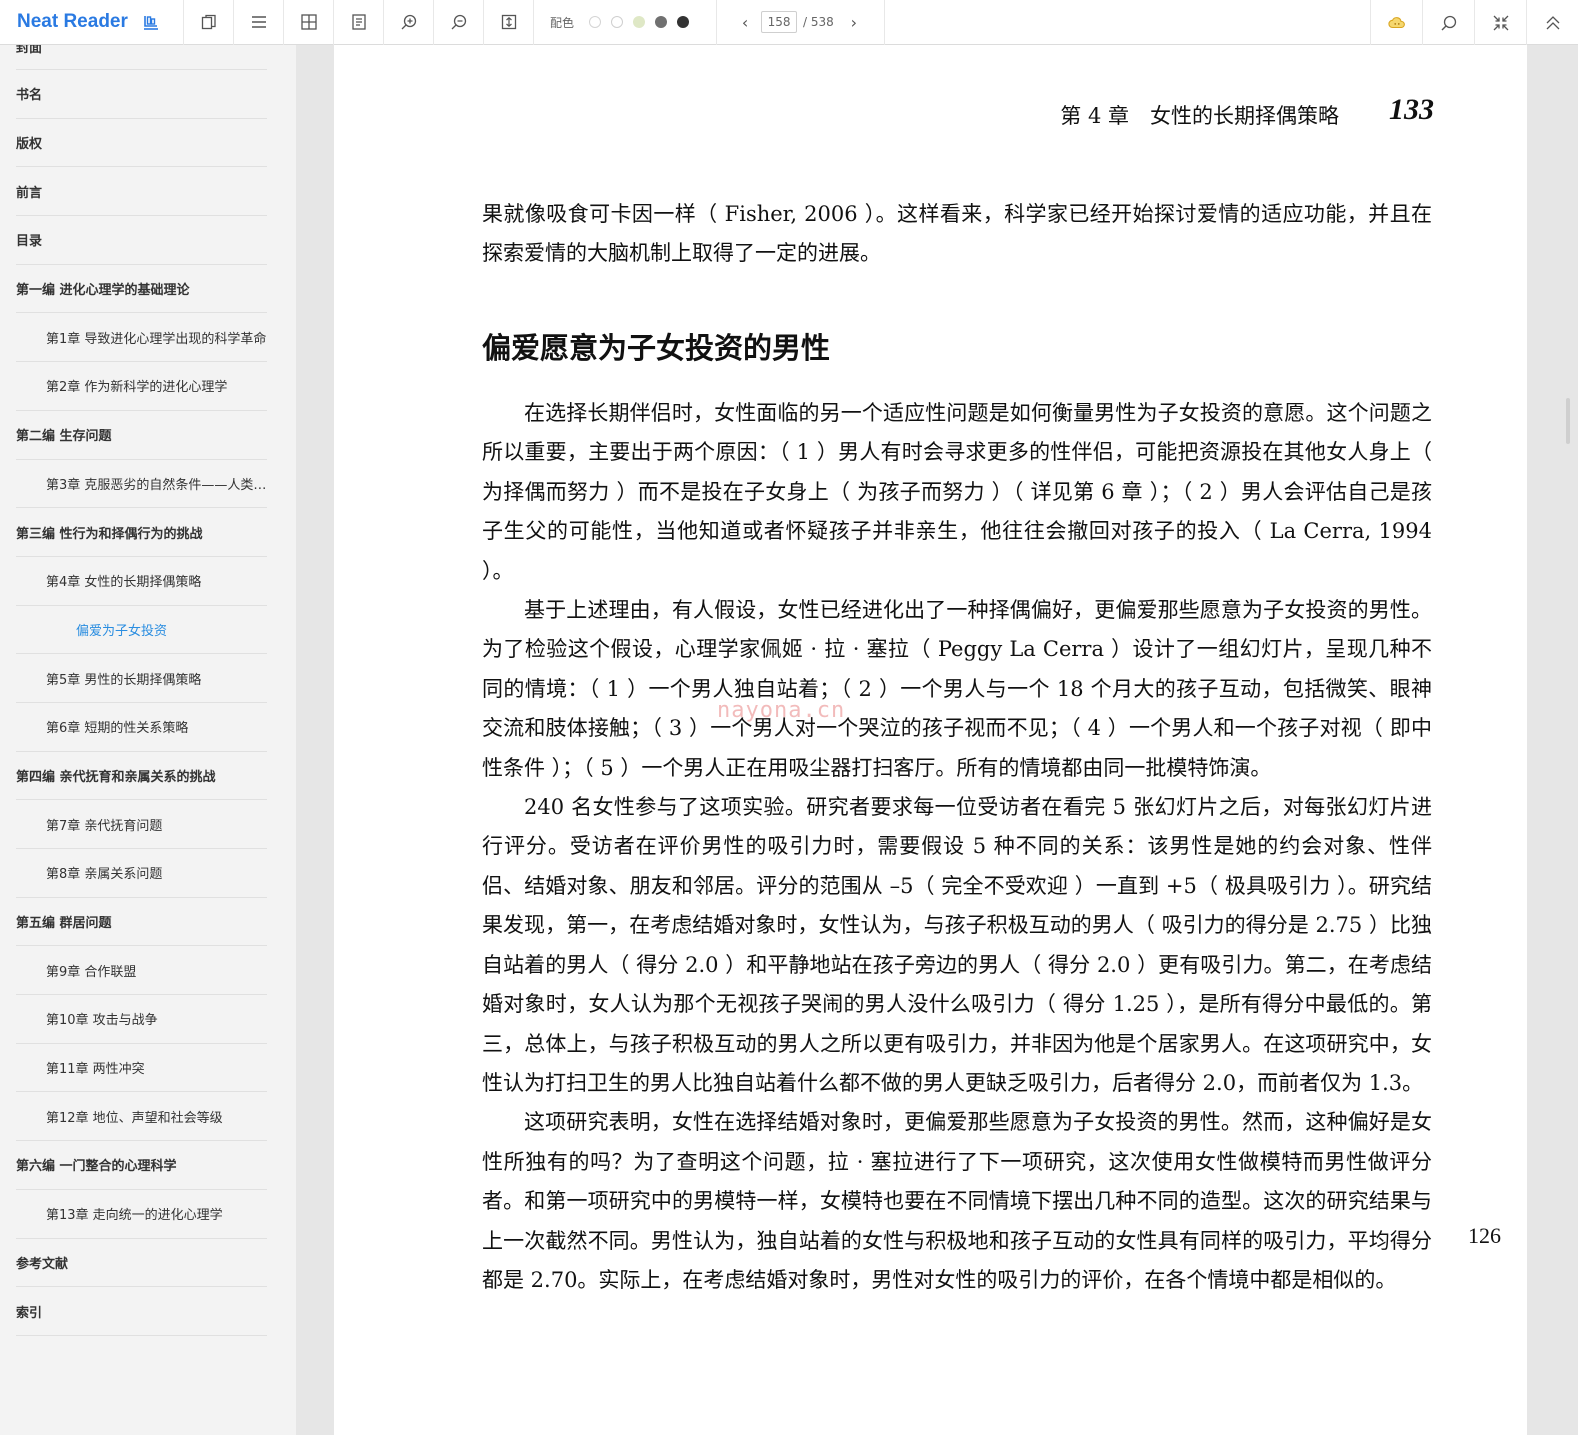  Describe the element at coordinates (137, 388) in the screenshot. I see `toc-item-label: 第2章 作为新科学的进化心理学` at that location.